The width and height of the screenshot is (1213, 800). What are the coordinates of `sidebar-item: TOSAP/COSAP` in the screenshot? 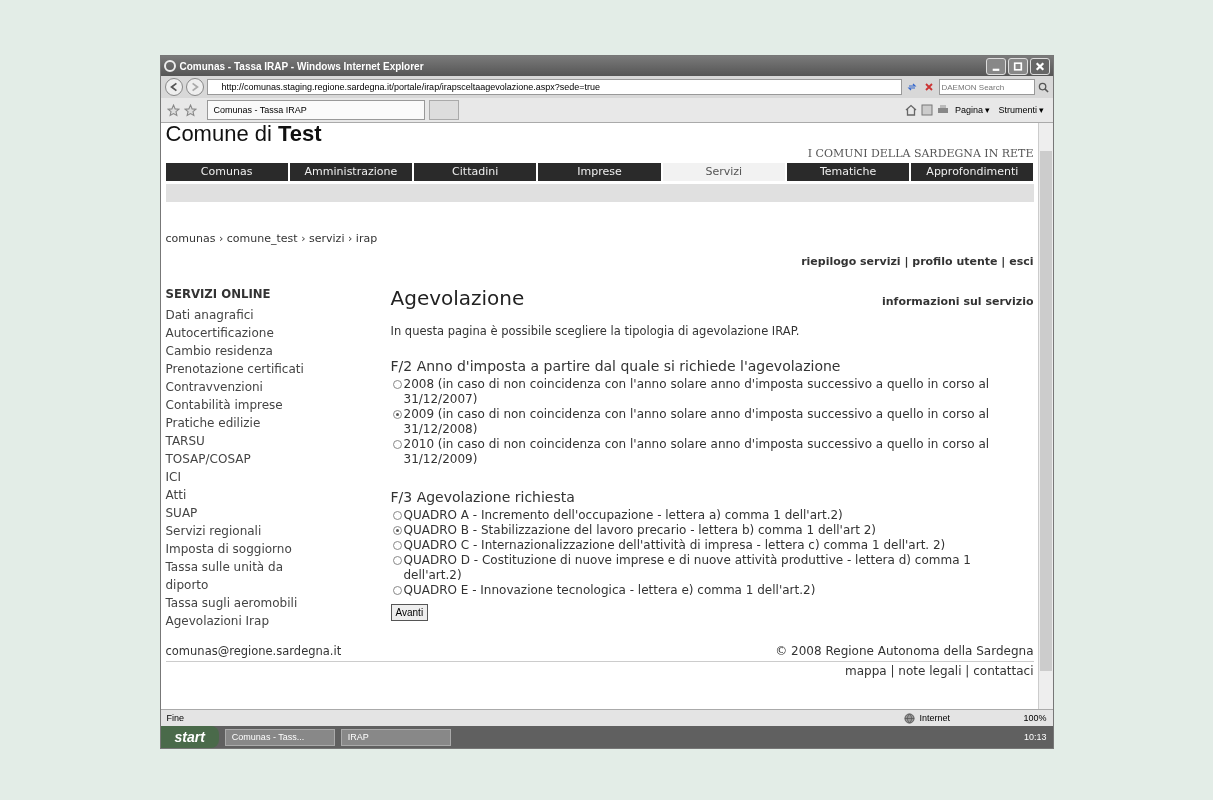 It's located at (240, 459).